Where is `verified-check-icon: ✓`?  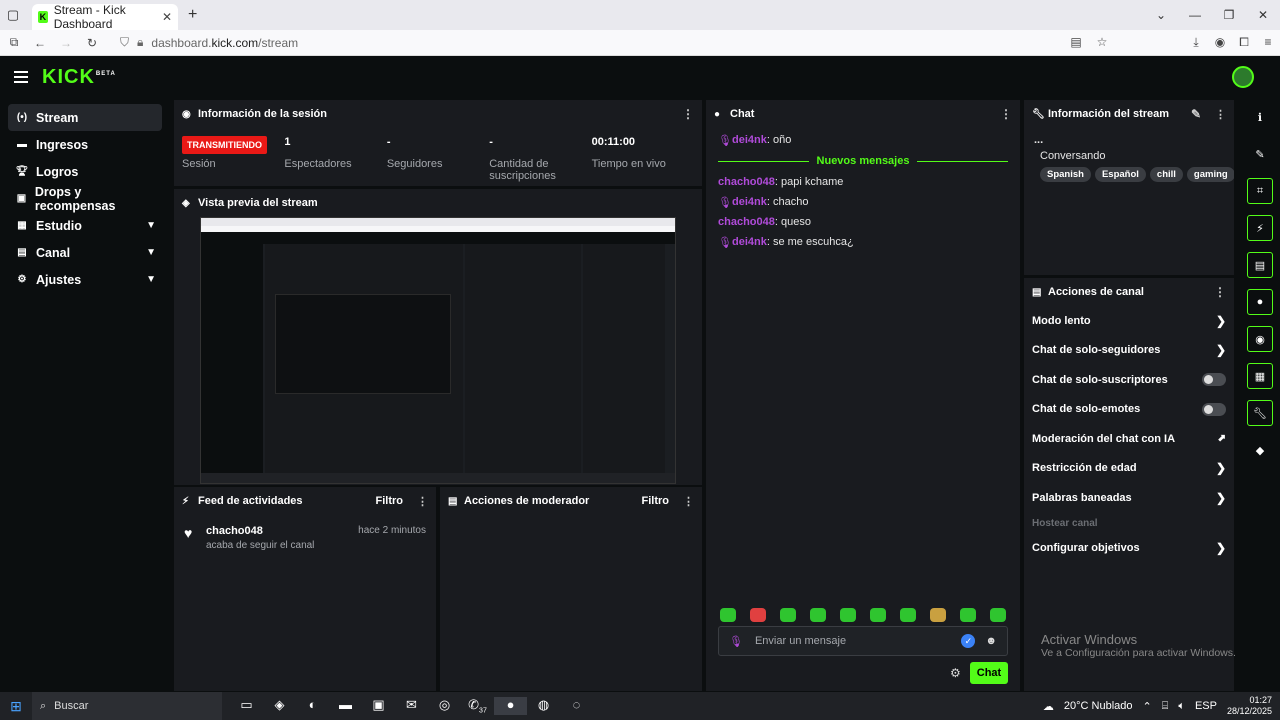
verified-check-icon: ✓ is located at coordinates (968, 641).